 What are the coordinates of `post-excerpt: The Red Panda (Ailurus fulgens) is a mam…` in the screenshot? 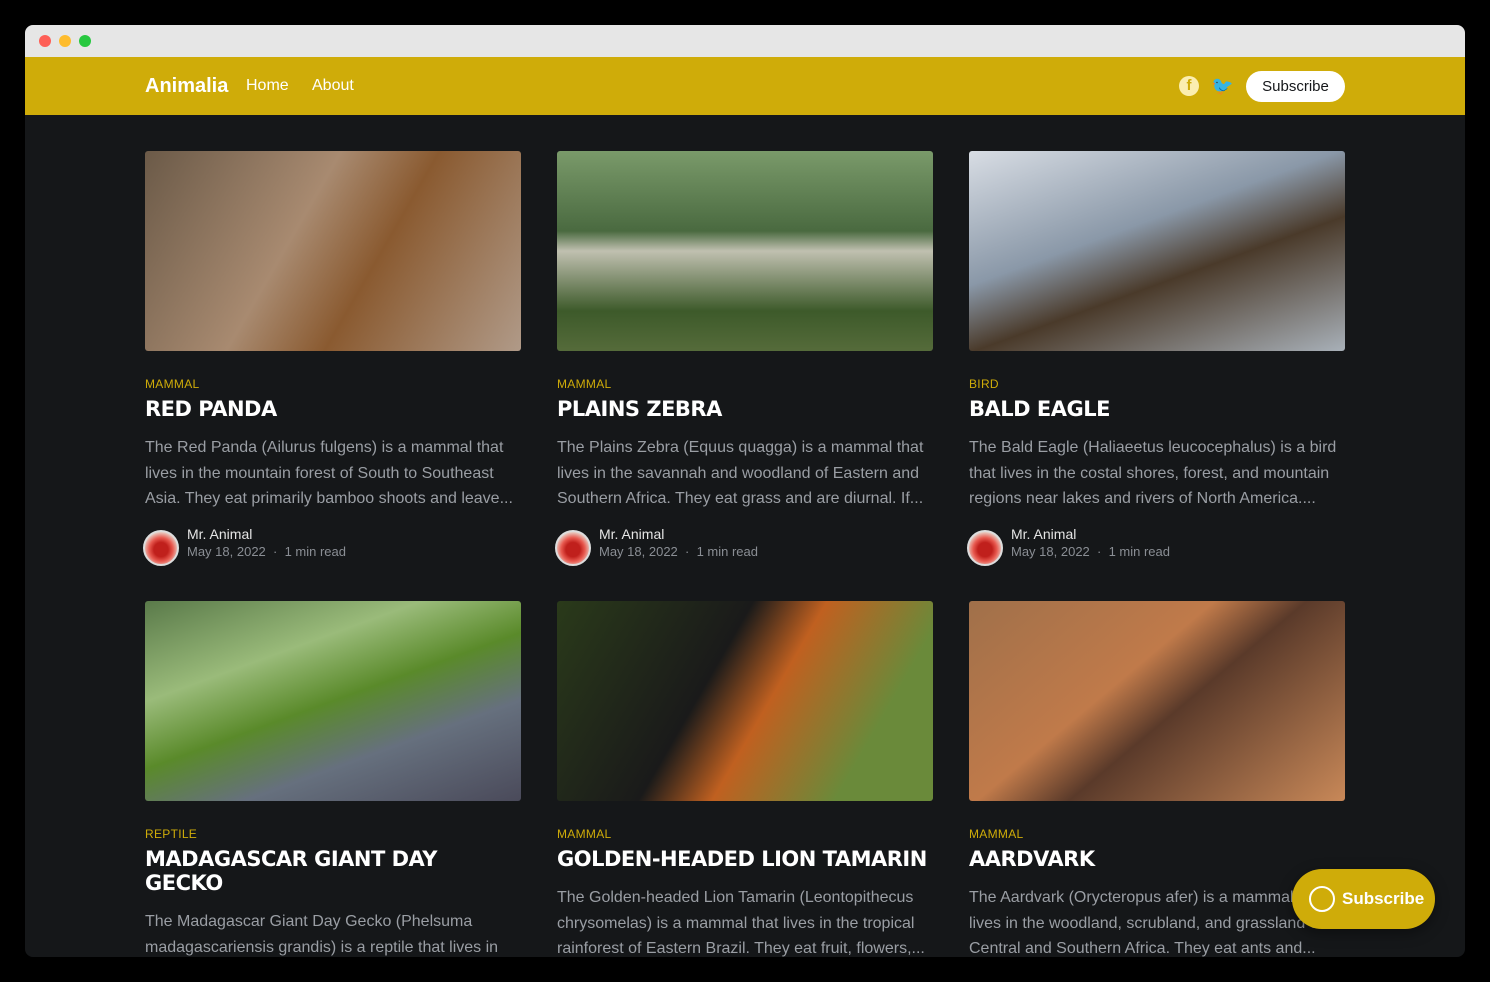 It's located at (329, 473).